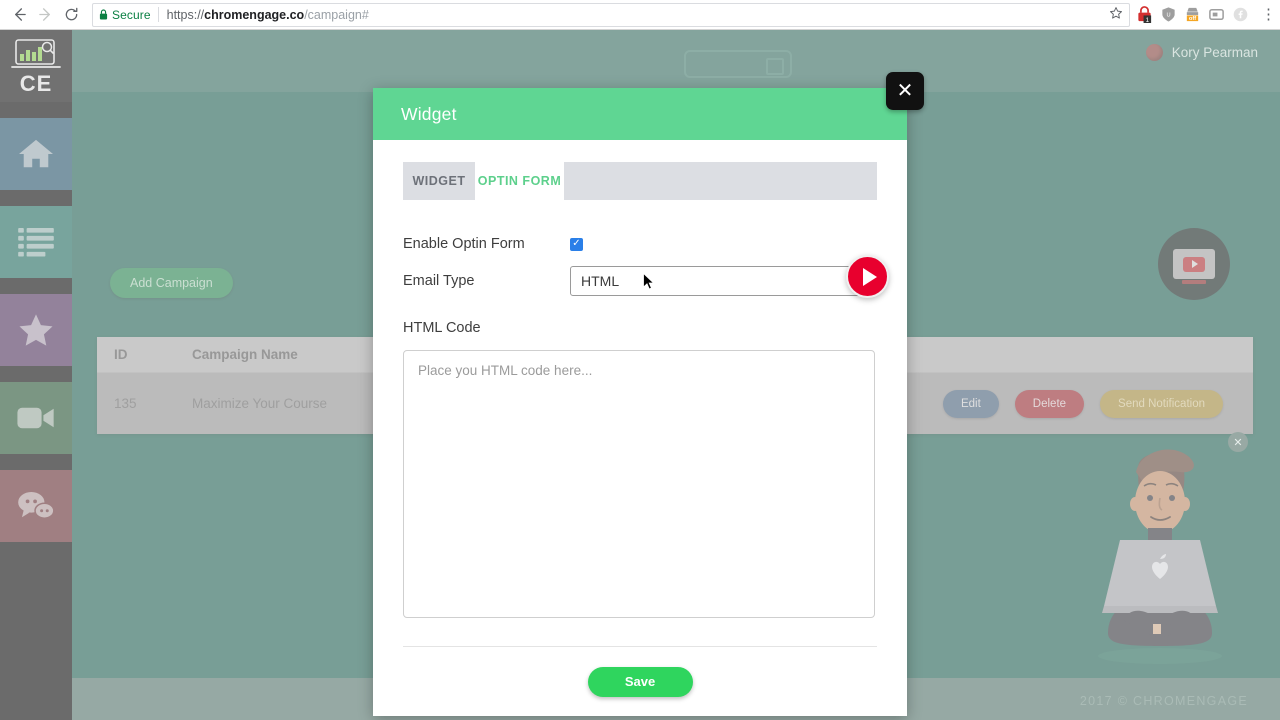  I want to click on svg-text: U, so click(1168, 15).